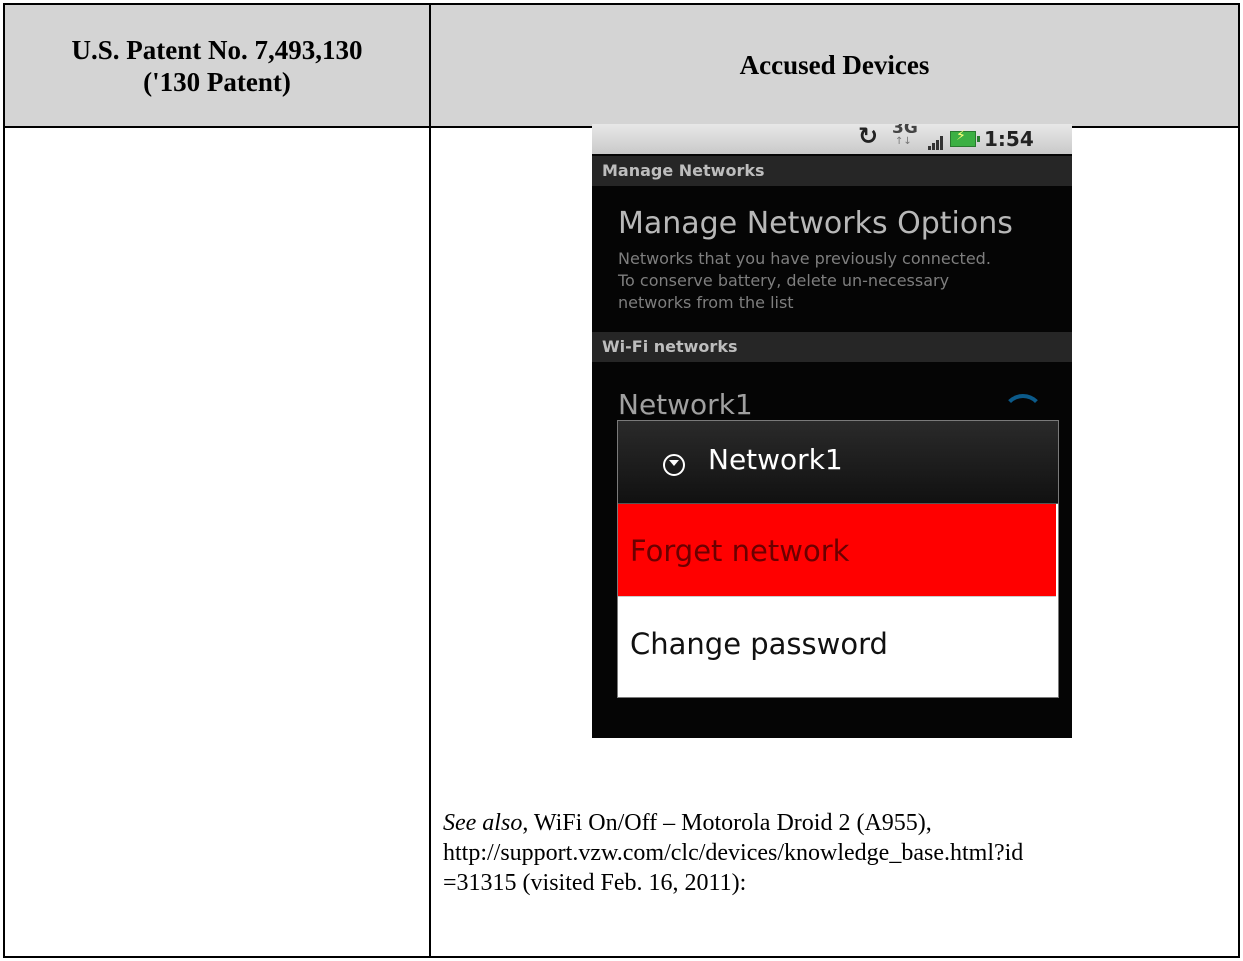  What do you see at coordinates (832, 171) in the screenshot?
I see `section-header-manage: Manage Networks` at bounding box center [832, 171].